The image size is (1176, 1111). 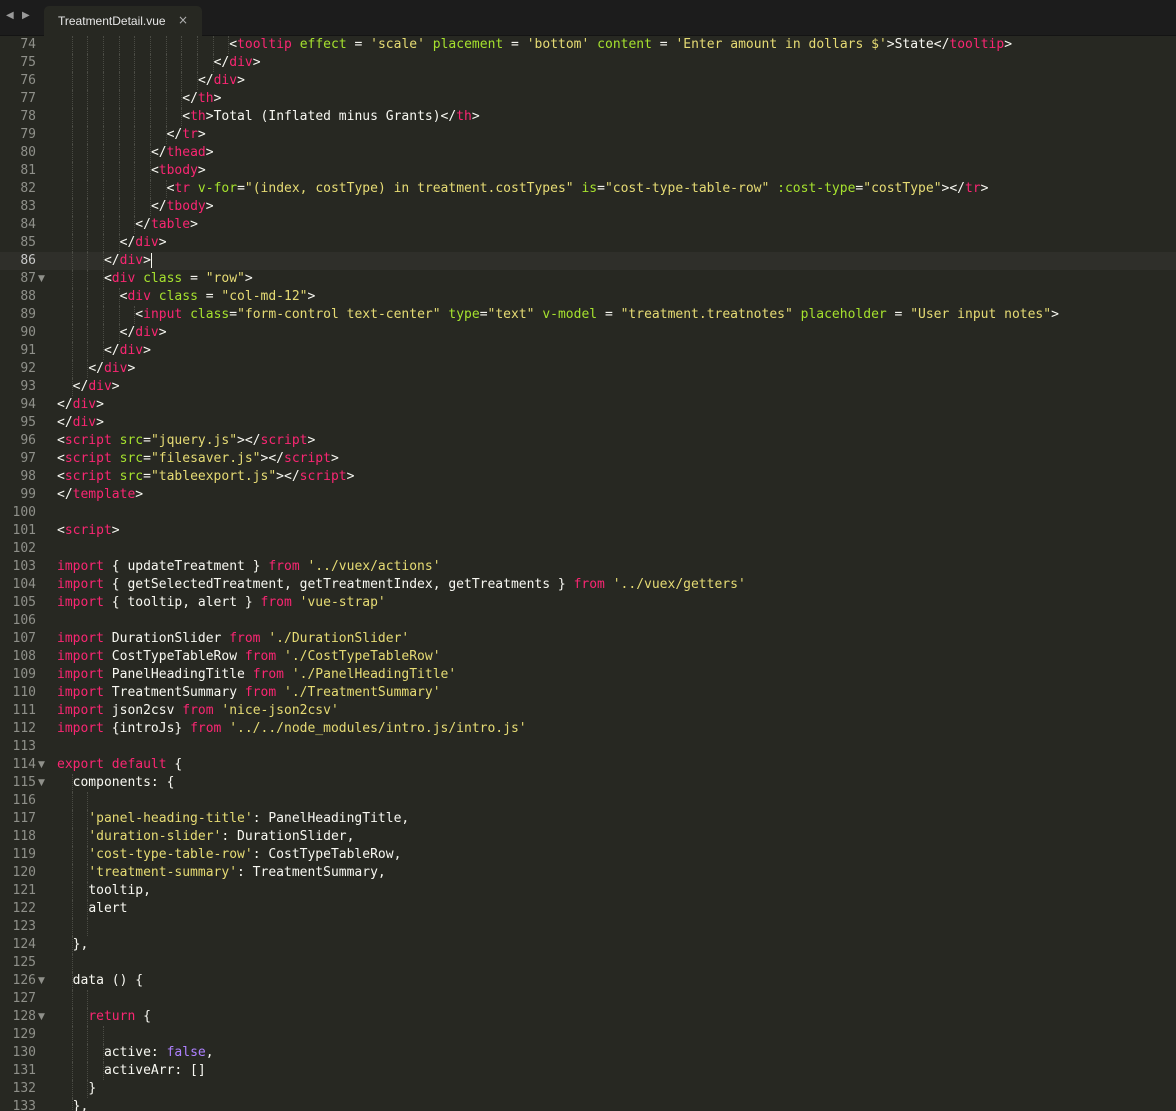 What do you see at coordinates (155, 836) in the screenshot?
I see `code-token: 'duration-slider'` at bounding box center [155, 836].